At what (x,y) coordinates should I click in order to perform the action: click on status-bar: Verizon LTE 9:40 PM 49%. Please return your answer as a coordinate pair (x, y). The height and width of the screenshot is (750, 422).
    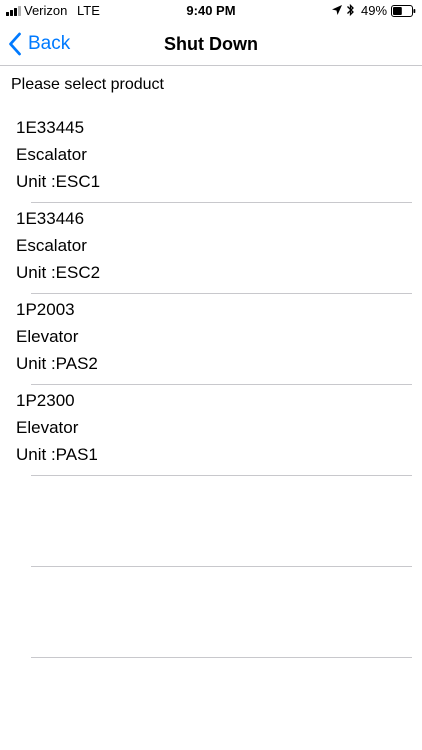
    Looking at the image, I should click on (211, 11).